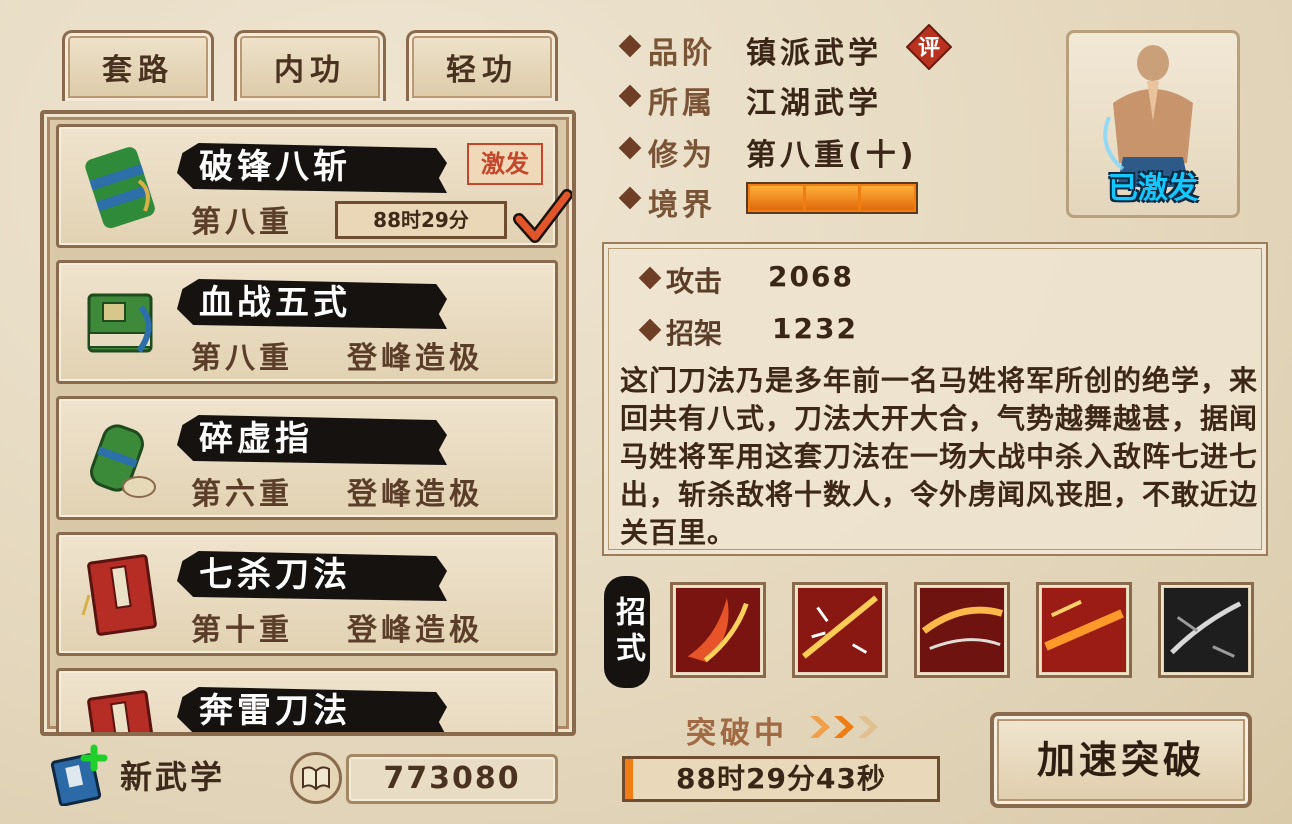  I want to click on belong-value: 江湖武学, so click(814, 103).